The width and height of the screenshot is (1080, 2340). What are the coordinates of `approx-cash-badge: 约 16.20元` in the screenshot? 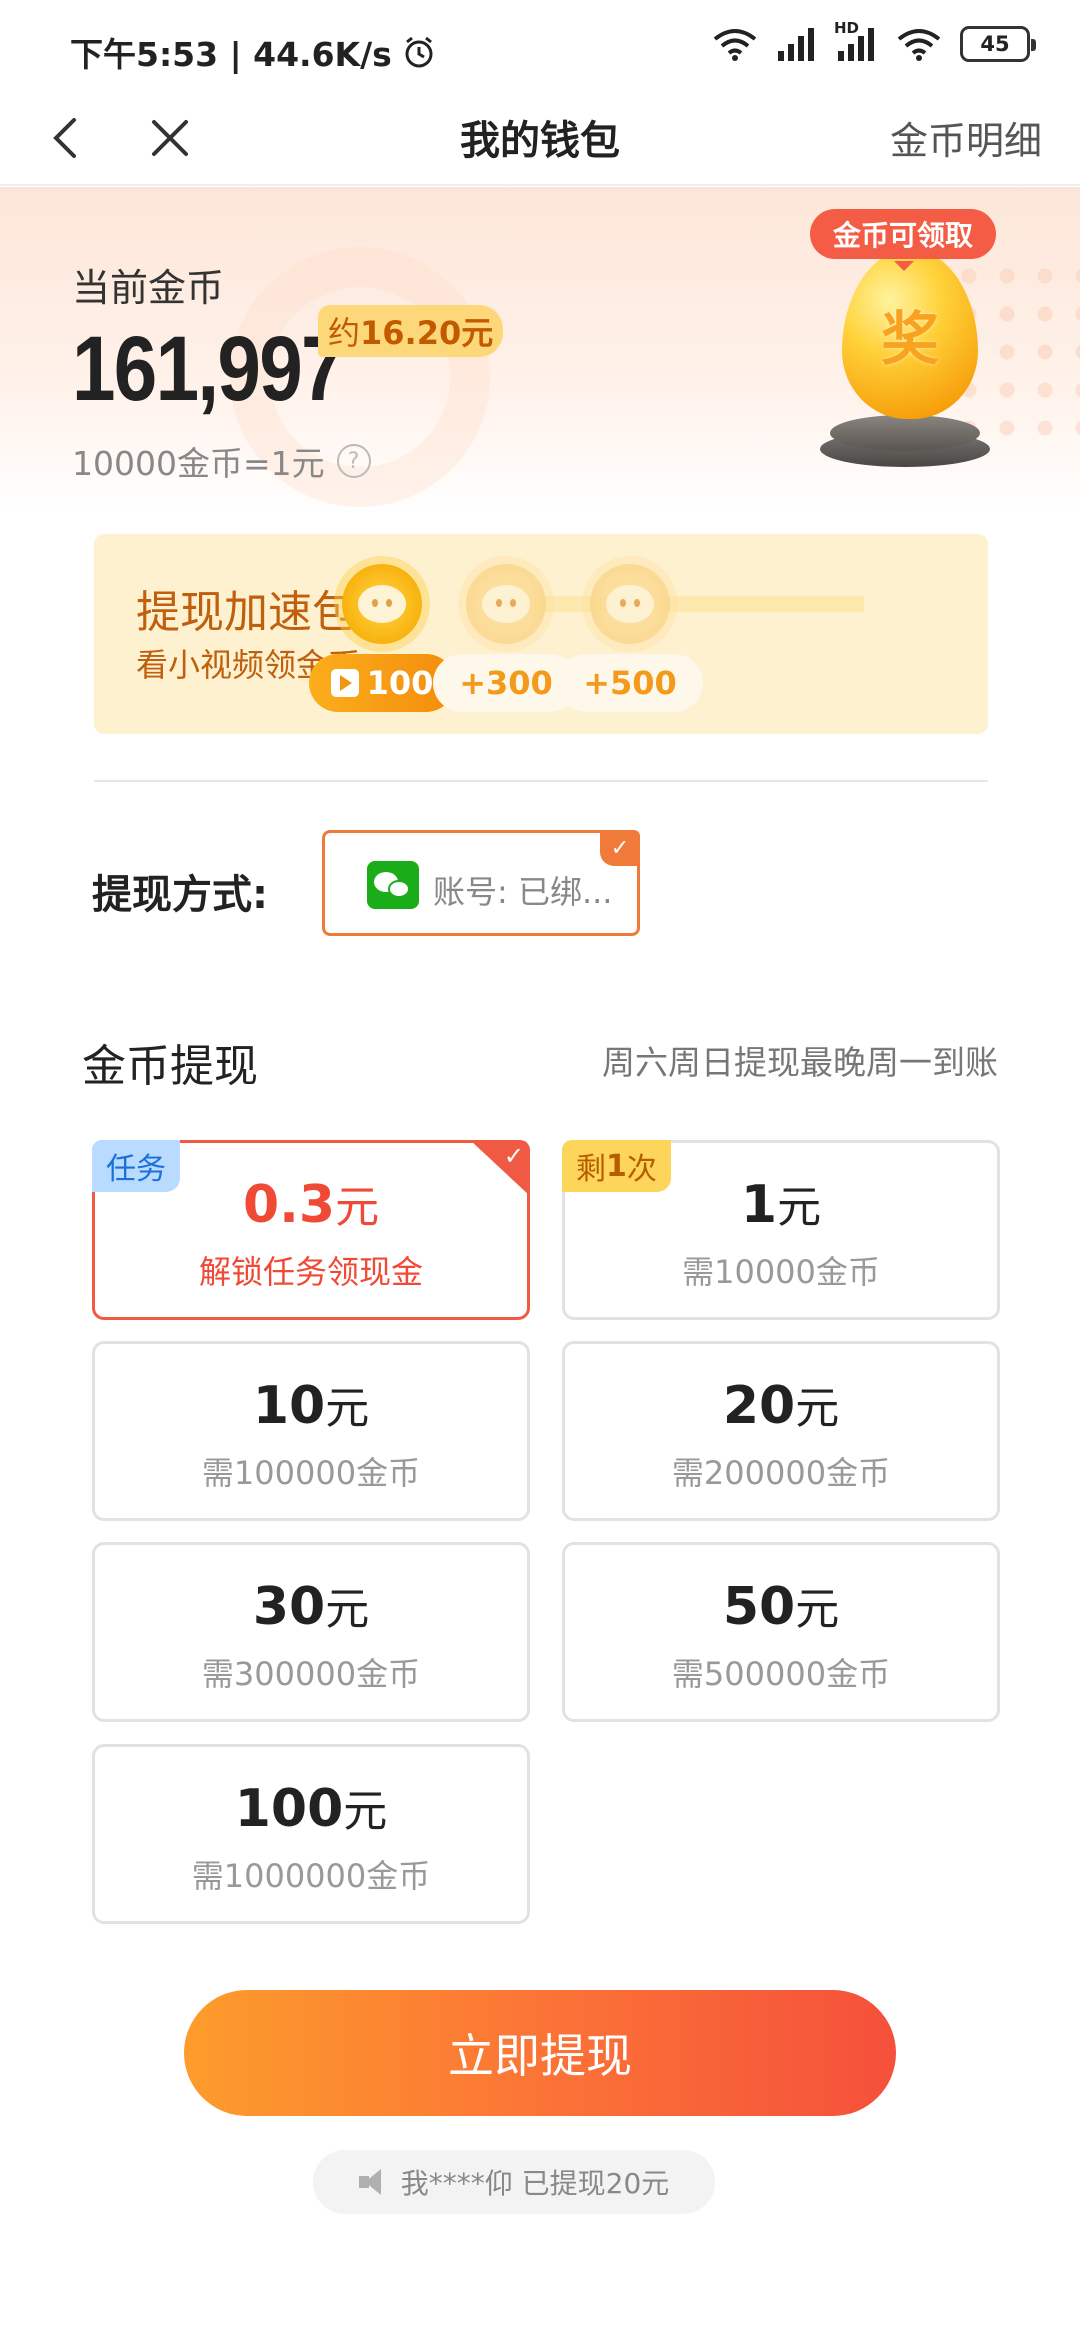 It's located at (411, 331).